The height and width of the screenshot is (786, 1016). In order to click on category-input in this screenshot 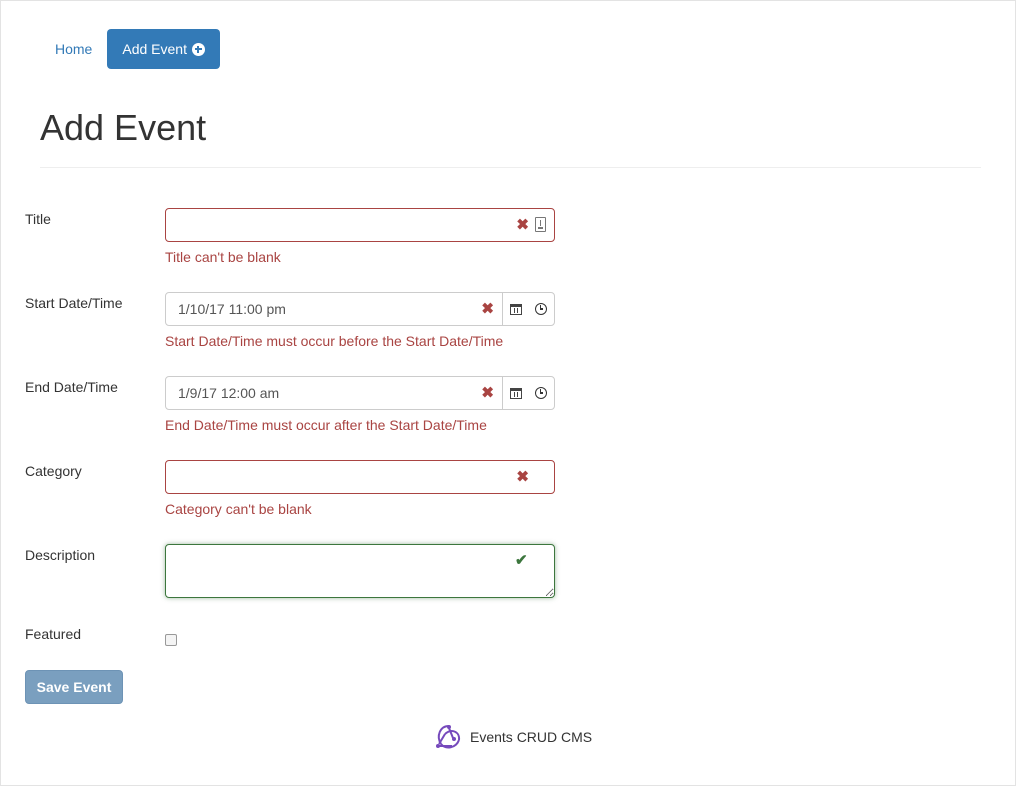, I will do `click(360, 477)`.